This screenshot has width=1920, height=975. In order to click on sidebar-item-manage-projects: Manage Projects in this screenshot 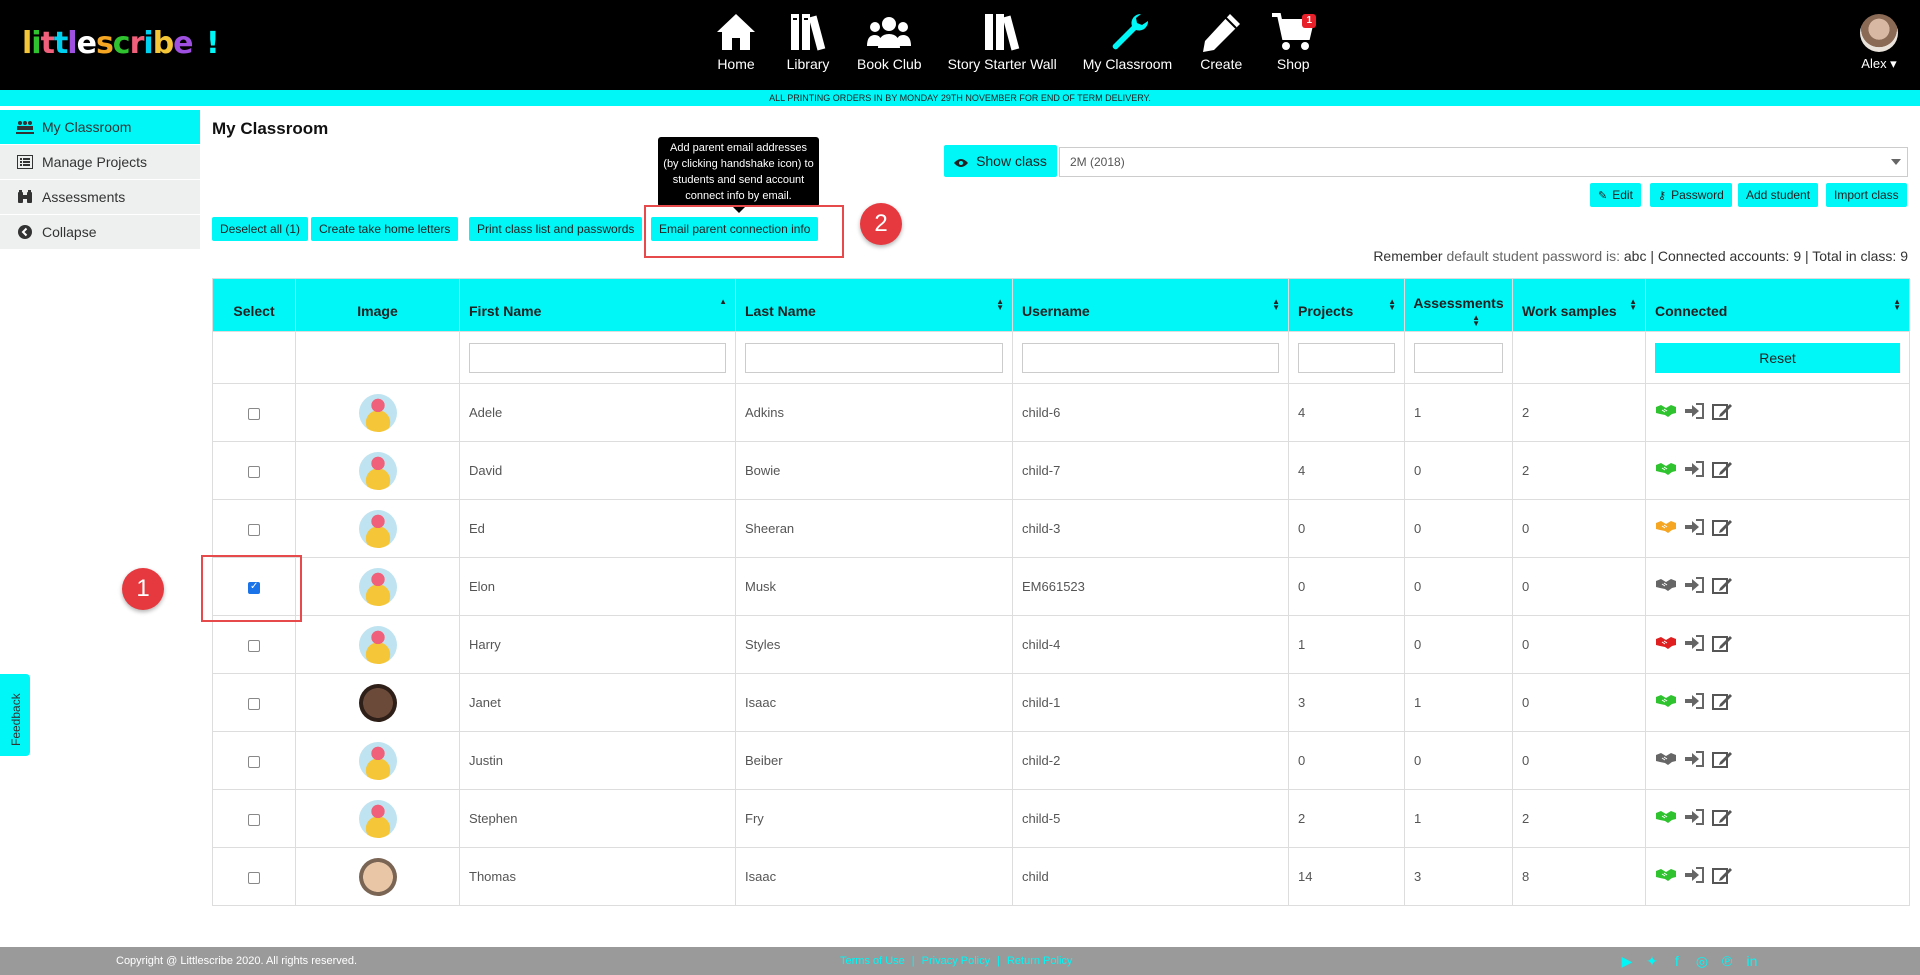, I will do `click(100, 162)`.